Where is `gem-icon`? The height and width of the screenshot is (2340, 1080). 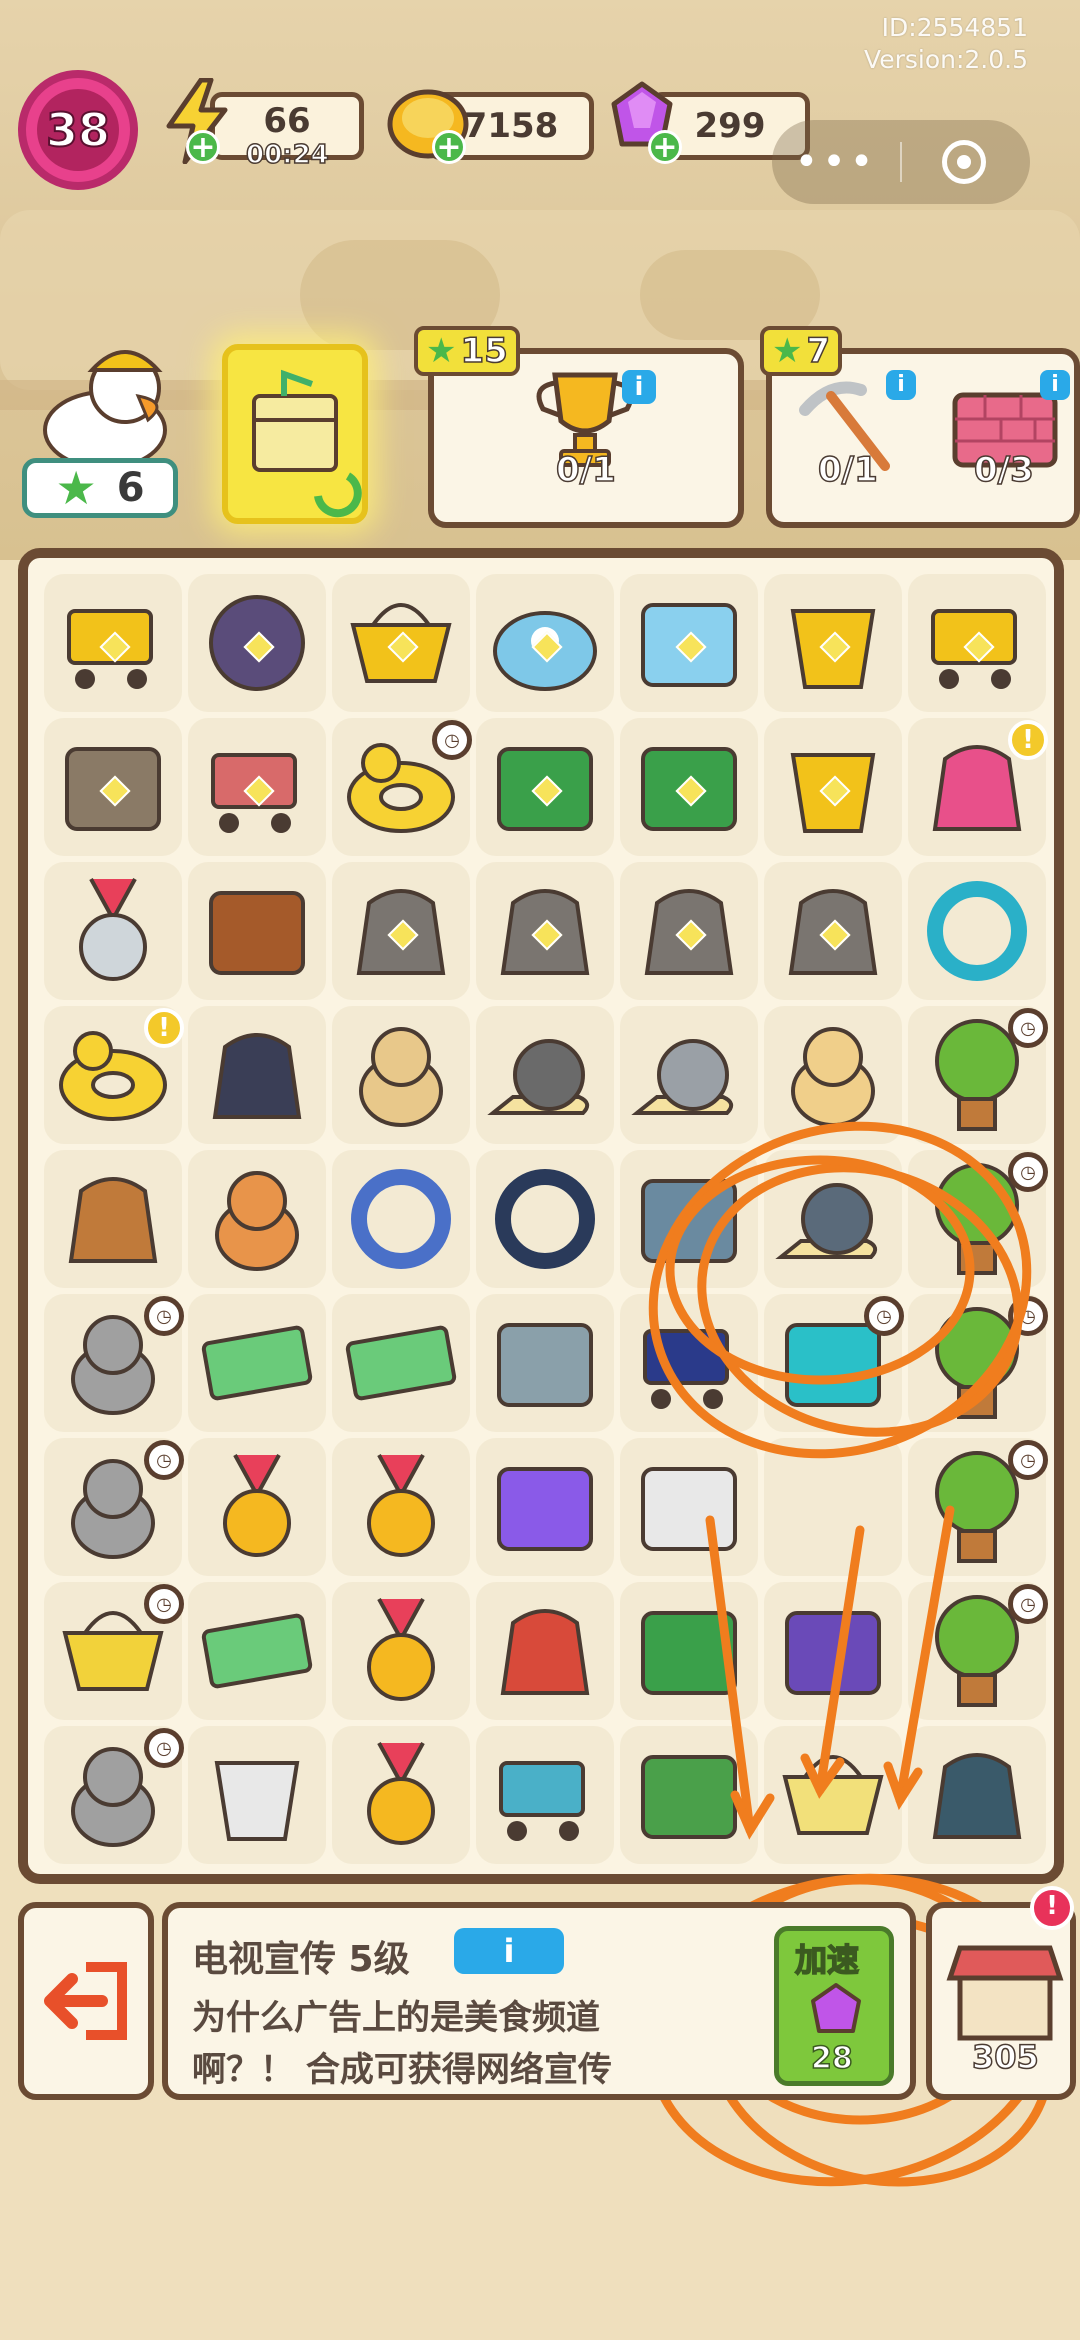
gem-icon is located at coordinates (836, 2008).